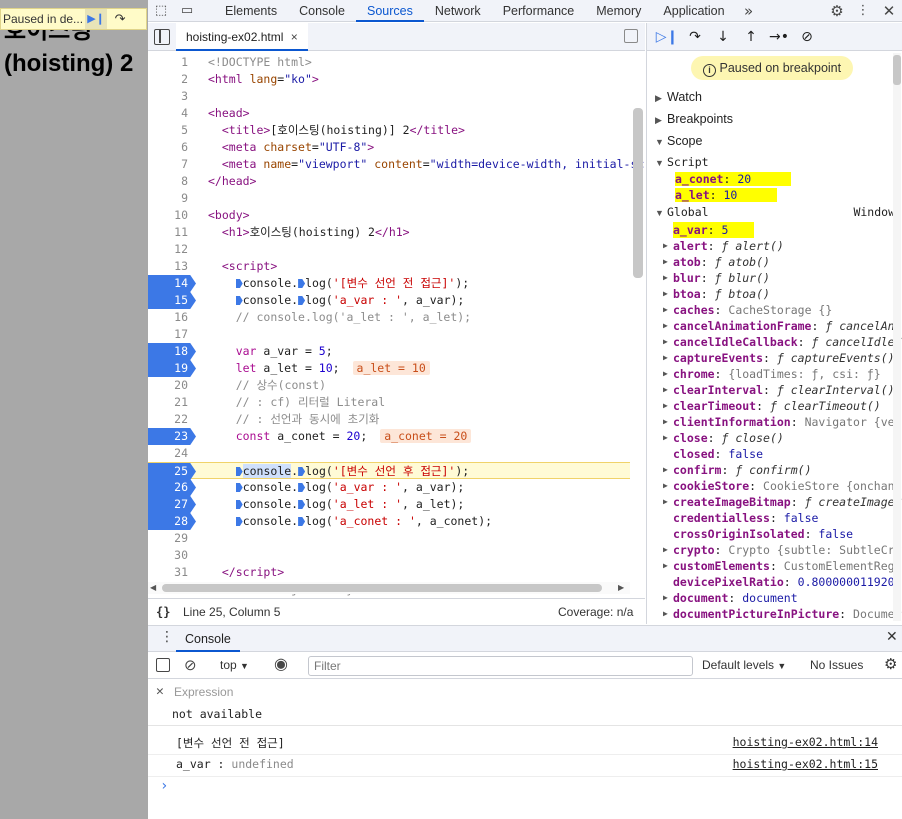 The image size is (902, 819). Describe the element at coordinates (807, 37) in the screenshot. I see `deactivate-breakpoints-icon: ⊘` at that location.